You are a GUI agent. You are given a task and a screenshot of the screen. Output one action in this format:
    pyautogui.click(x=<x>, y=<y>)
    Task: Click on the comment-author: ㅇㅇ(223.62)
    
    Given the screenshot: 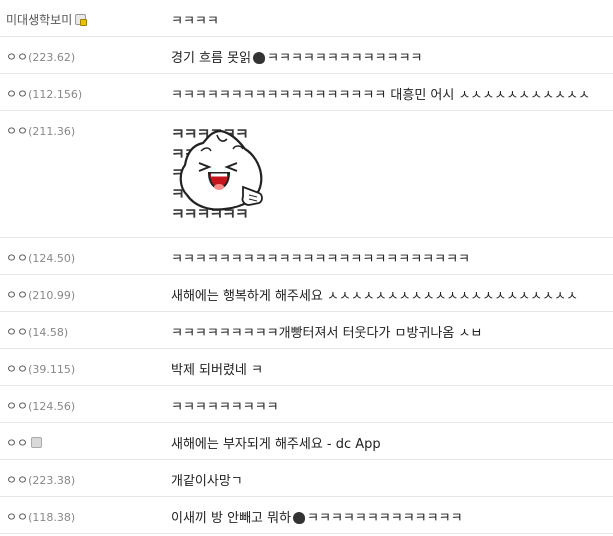 What is the action you would take?
    pyautogui.click(x=40, y=56)
    